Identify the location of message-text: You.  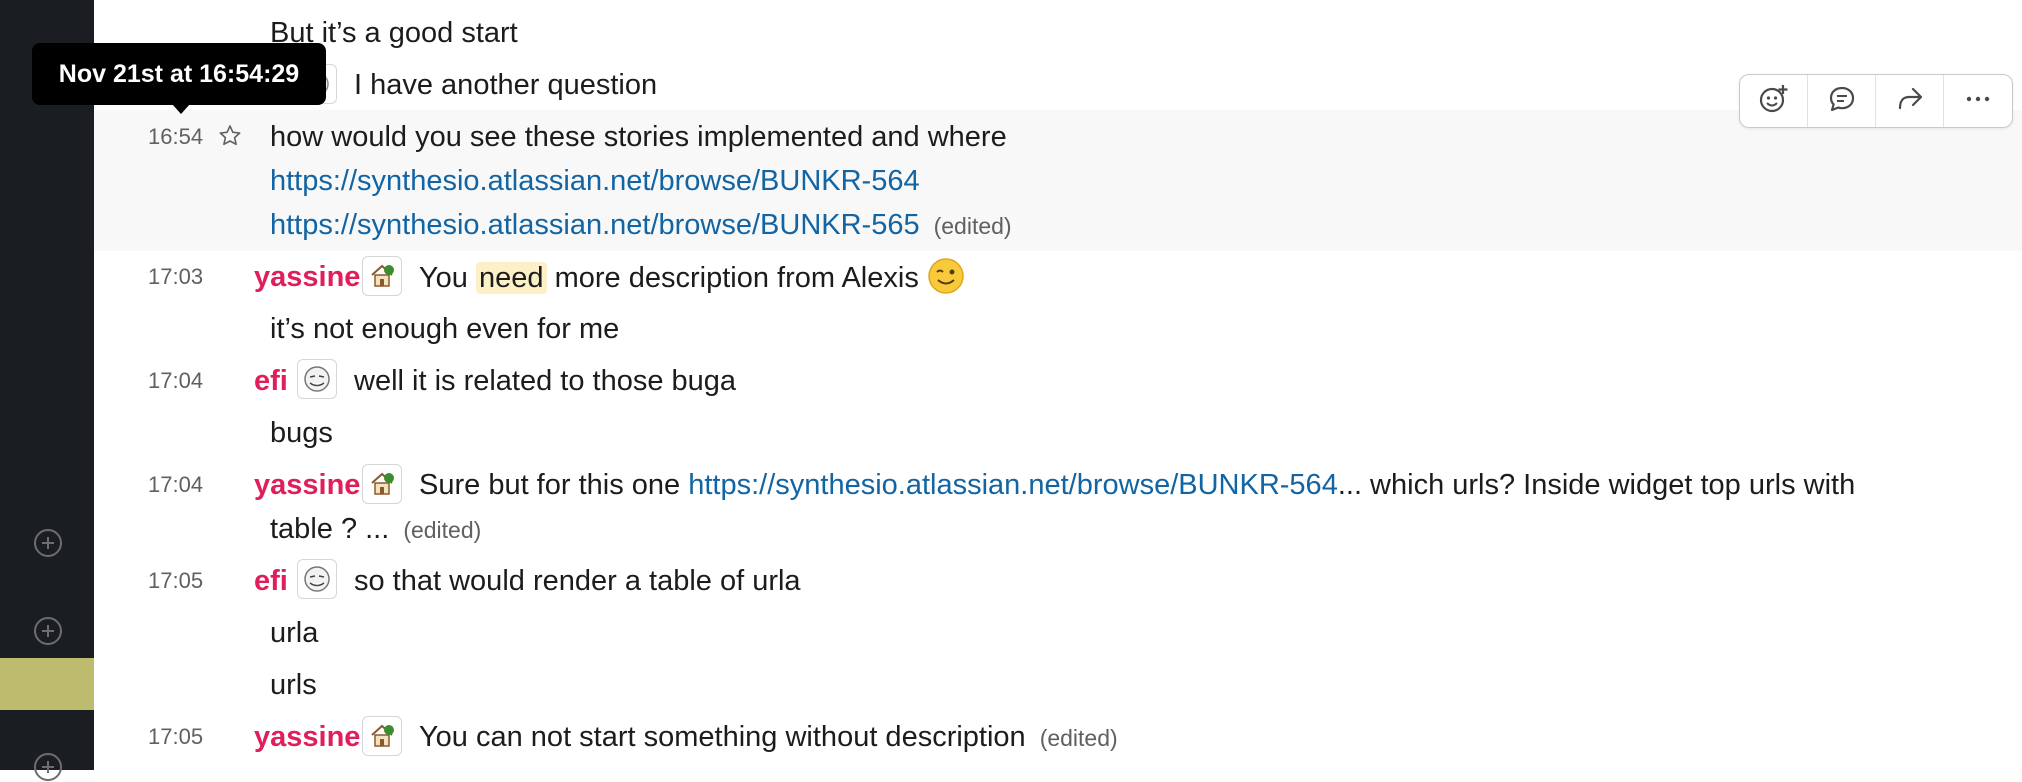
(443, 278).